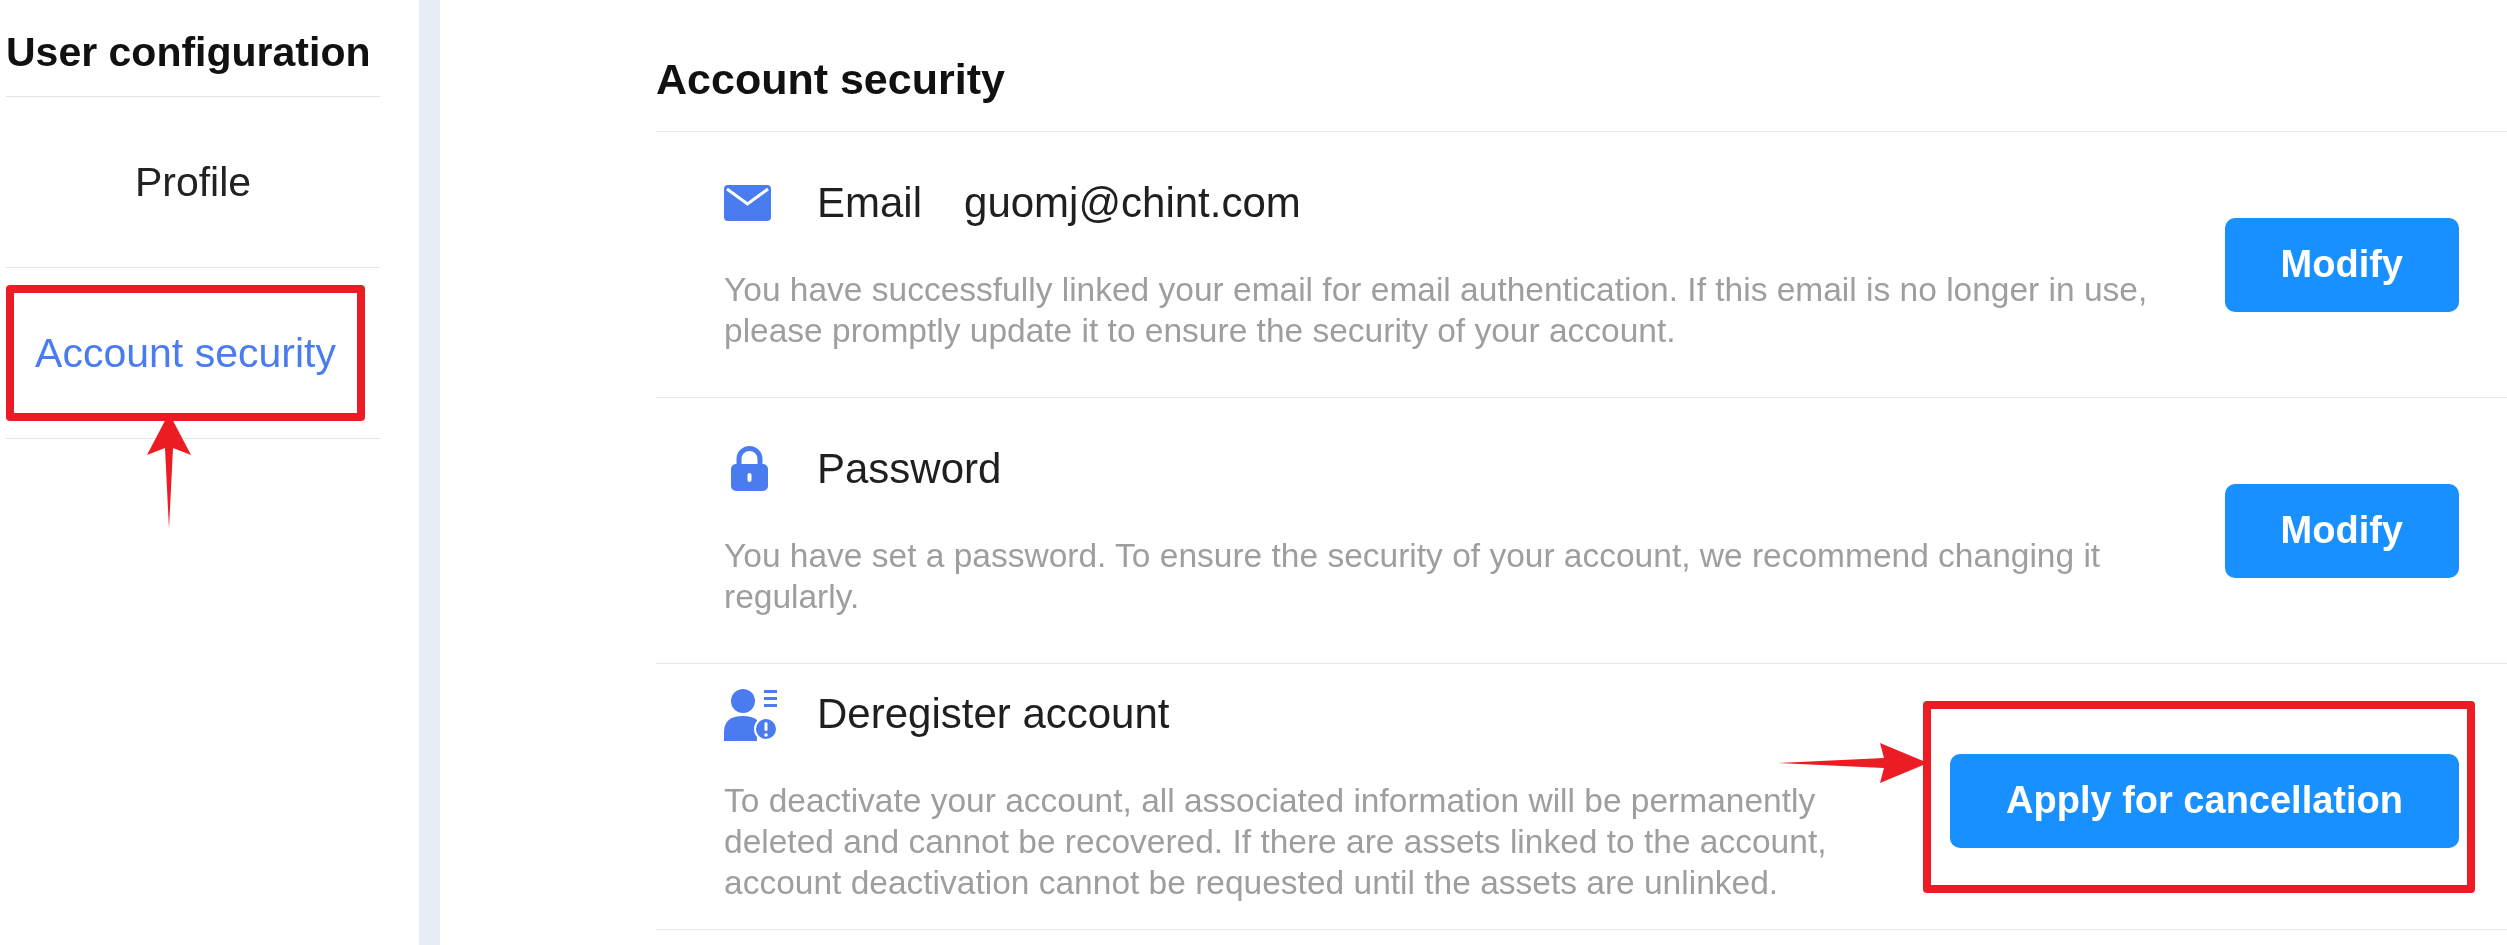 This screenshot has width=2507, height=945. I want to click on sidebar-title: User configuration, so click(189, 52).